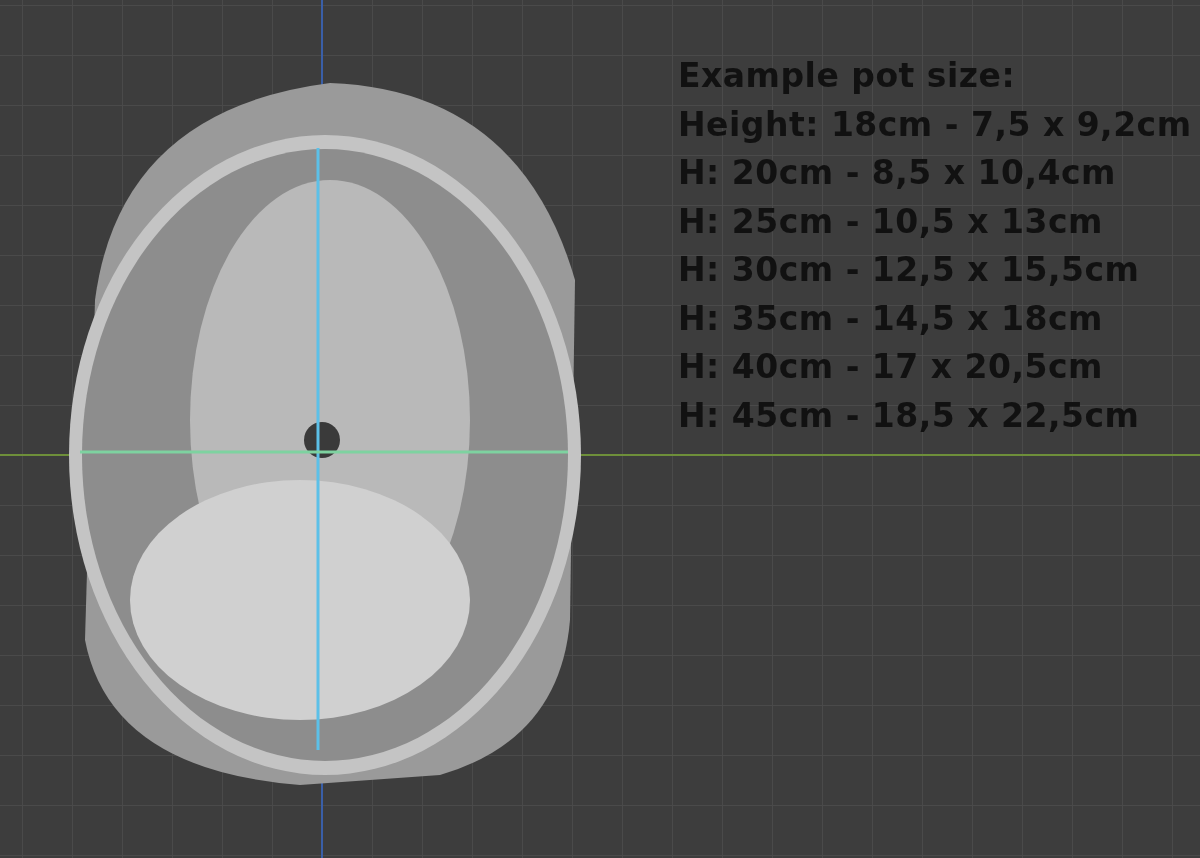 The image size is (1200, 858). I want to click on annotation-text: H: 35cm - 14,5 x 18cm, so click(891, 318).